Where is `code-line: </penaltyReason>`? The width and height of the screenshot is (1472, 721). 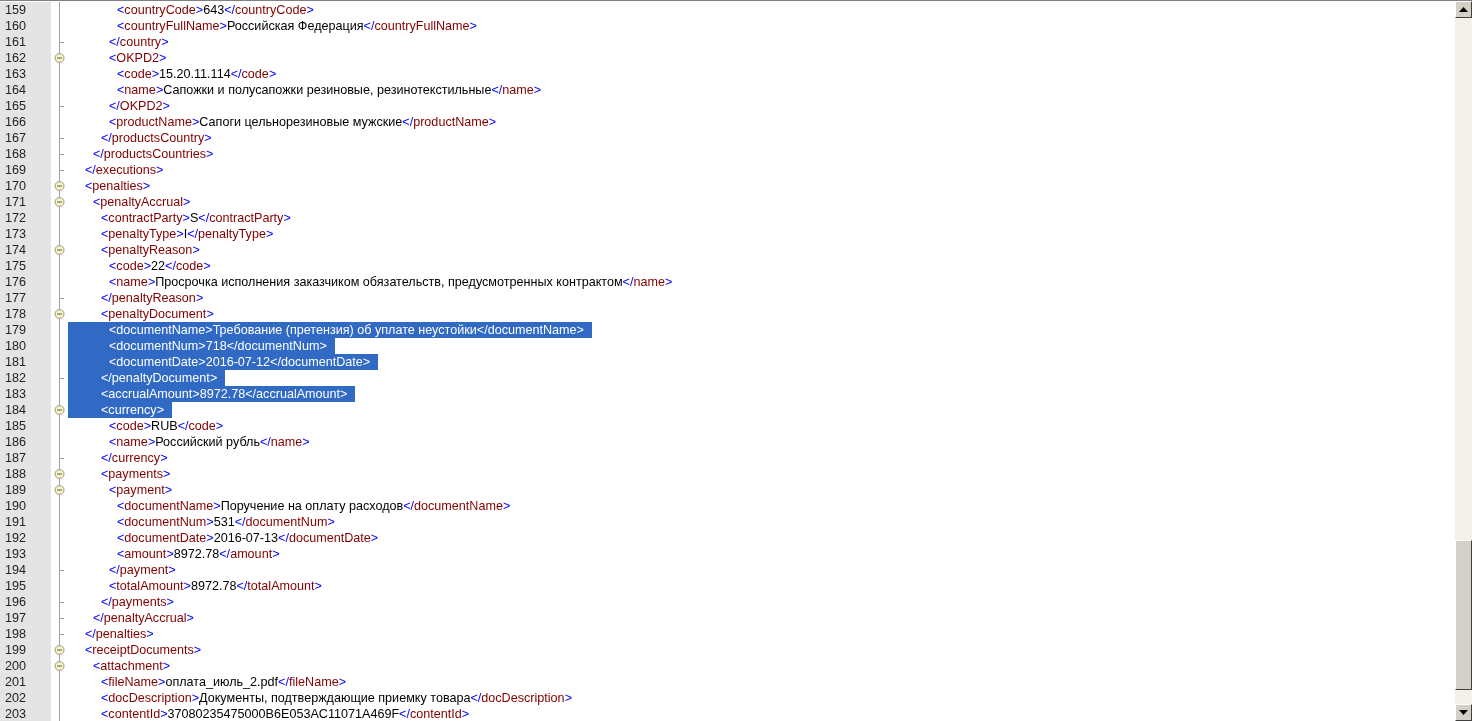
code-line: </penaltyReason> is located at coordinates (152, 298).